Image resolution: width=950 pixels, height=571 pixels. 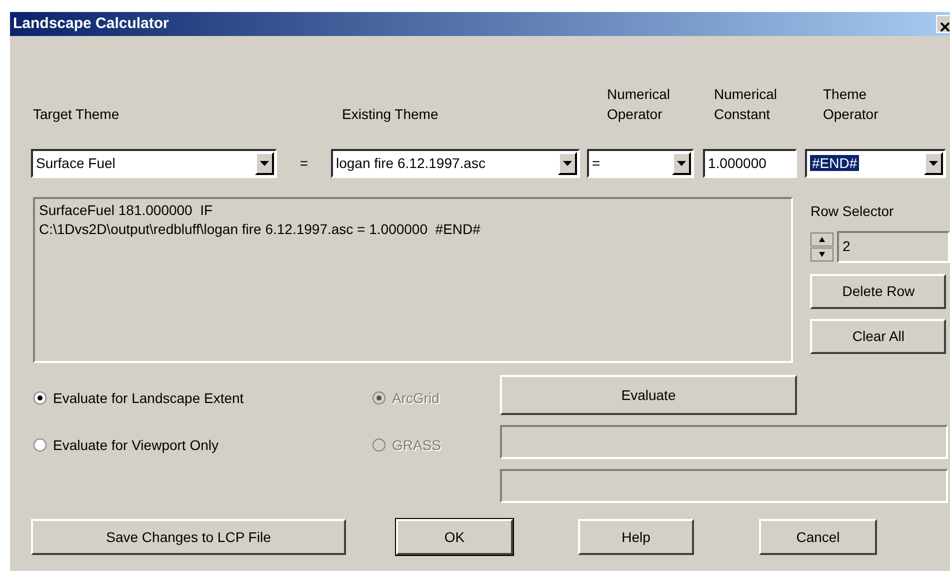 What do you see at coordinates (852, 211) in the screenshot?
I see `row-selector-label: Row Selector` at bounding box center [852, 211].